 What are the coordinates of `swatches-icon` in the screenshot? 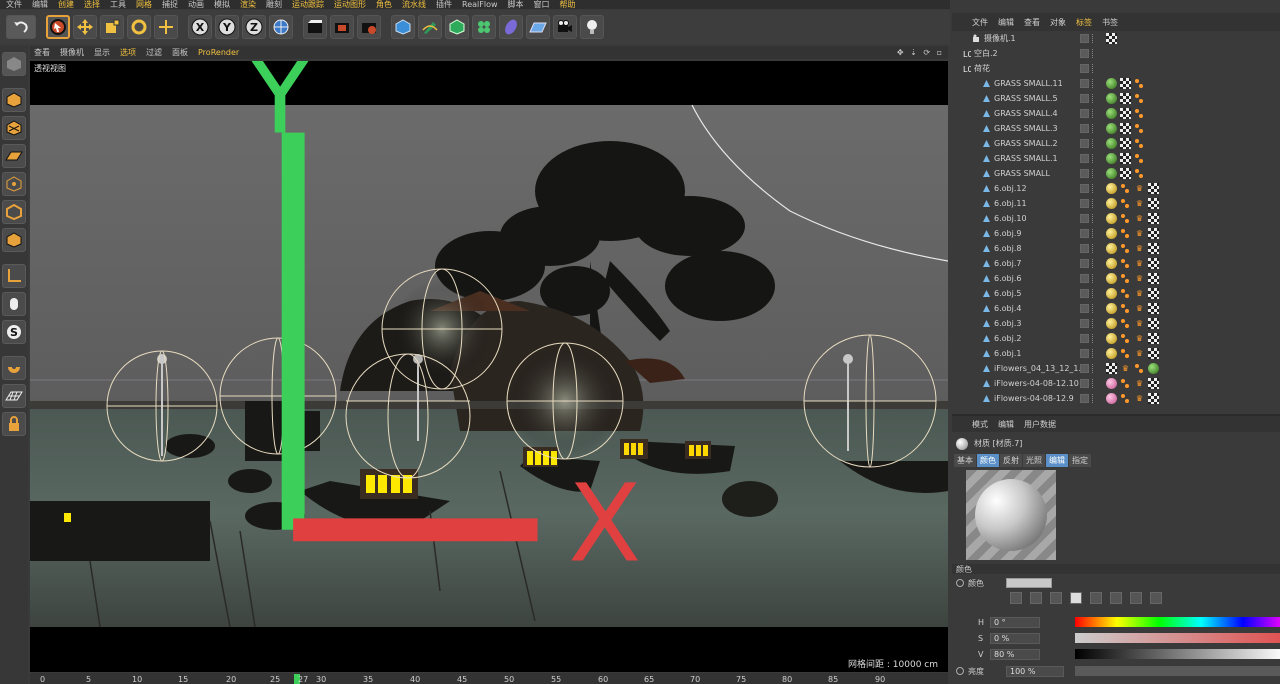 It's located at (1136, 598).